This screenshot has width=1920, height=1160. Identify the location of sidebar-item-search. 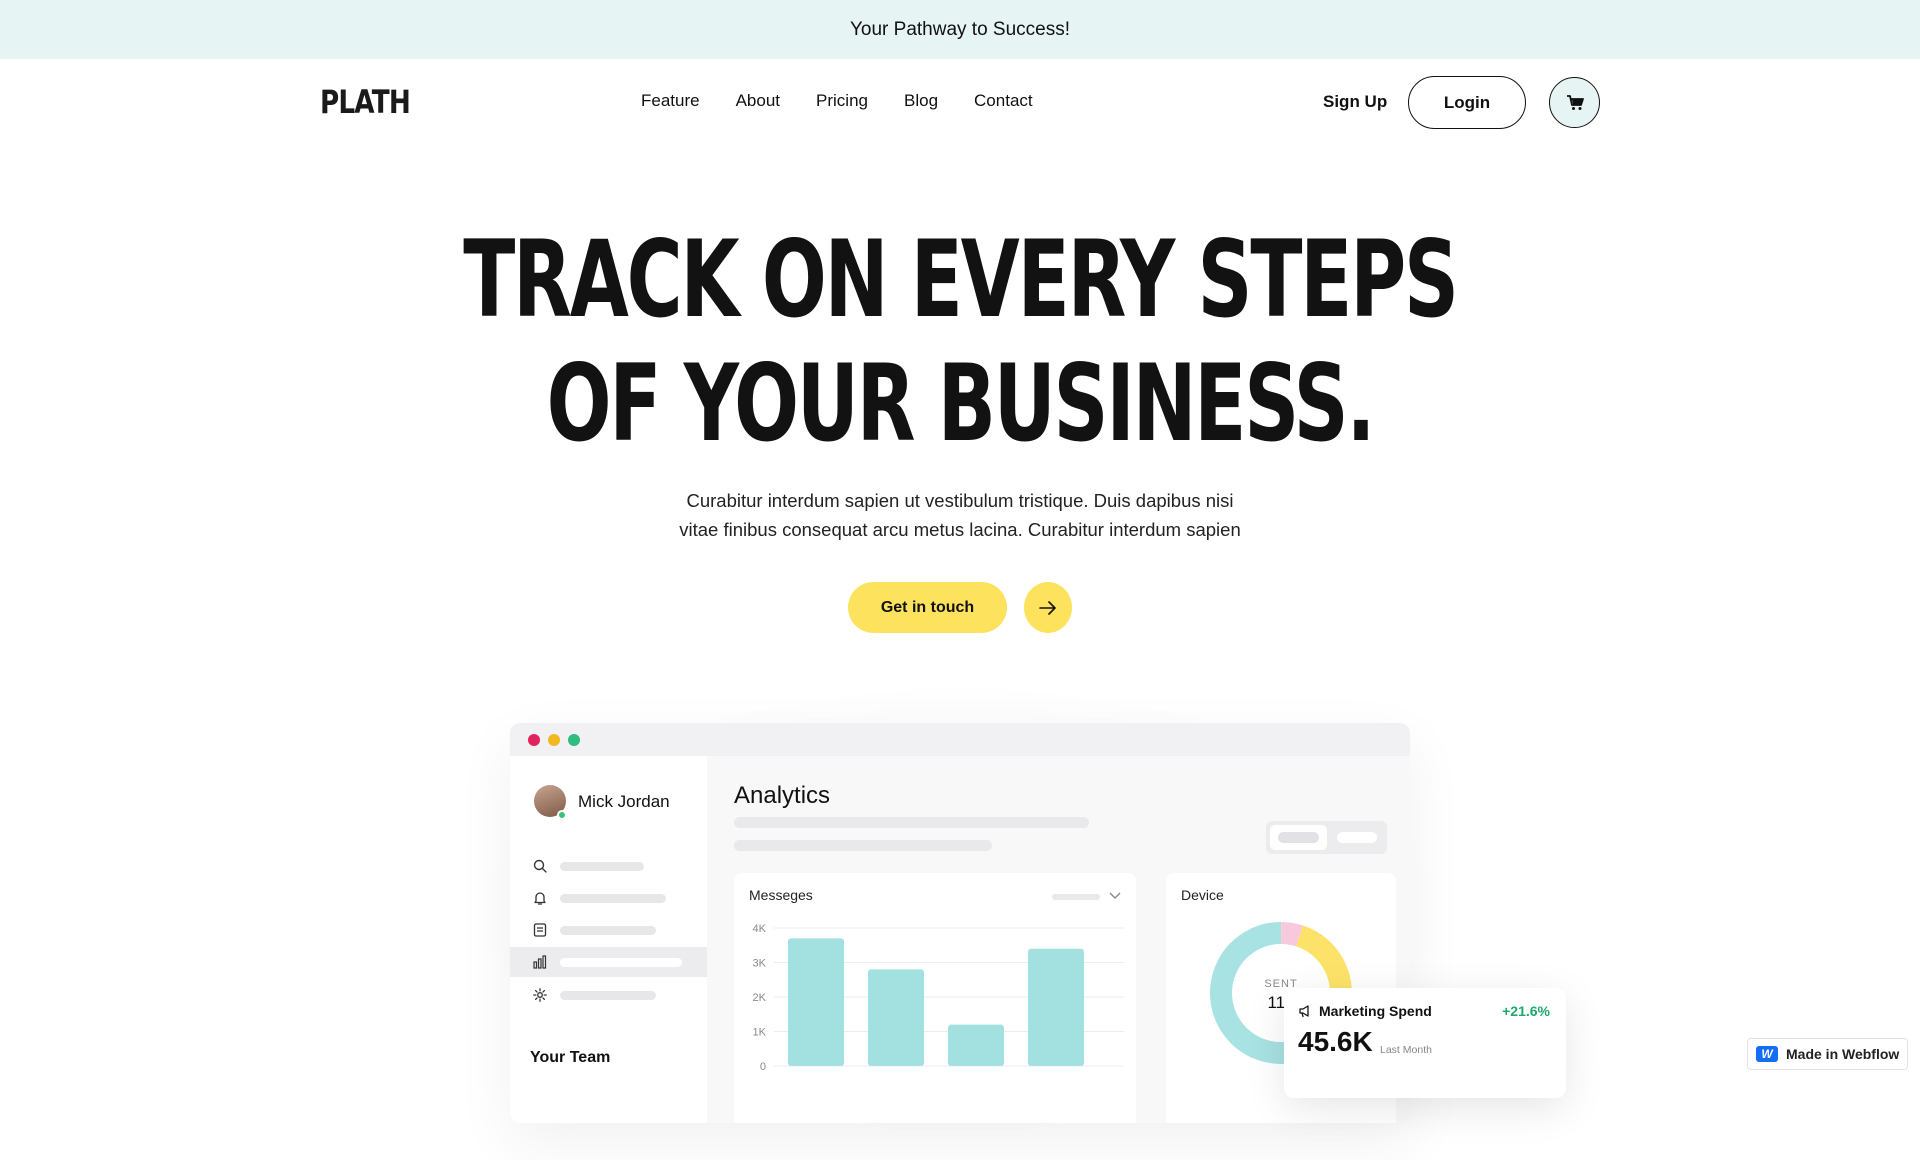
(608, 866).